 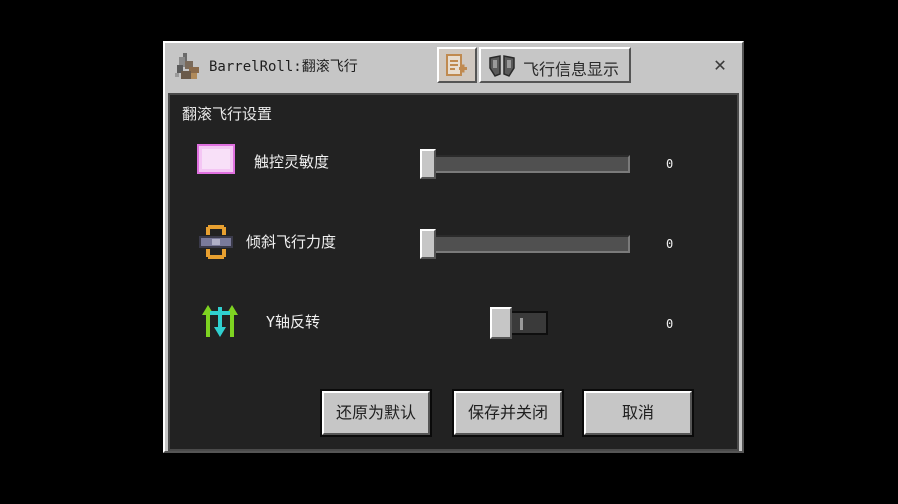 I want to click on close-button: ✕, so click(x=720, y=64).